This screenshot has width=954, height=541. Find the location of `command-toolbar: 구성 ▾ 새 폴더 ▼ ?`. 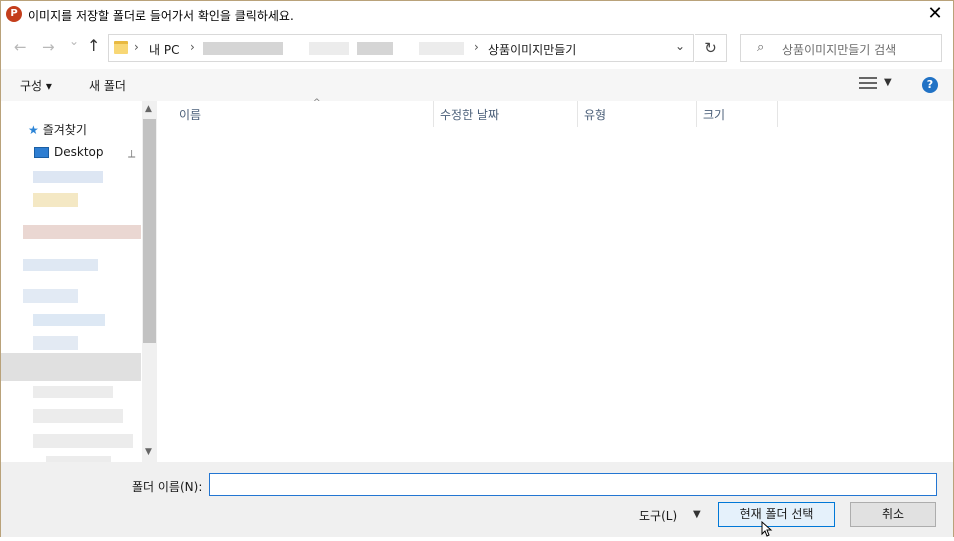

command-toolbar: 구성 ▾ 새 폴더 ▼ ? is located at coordinates (477, 85).